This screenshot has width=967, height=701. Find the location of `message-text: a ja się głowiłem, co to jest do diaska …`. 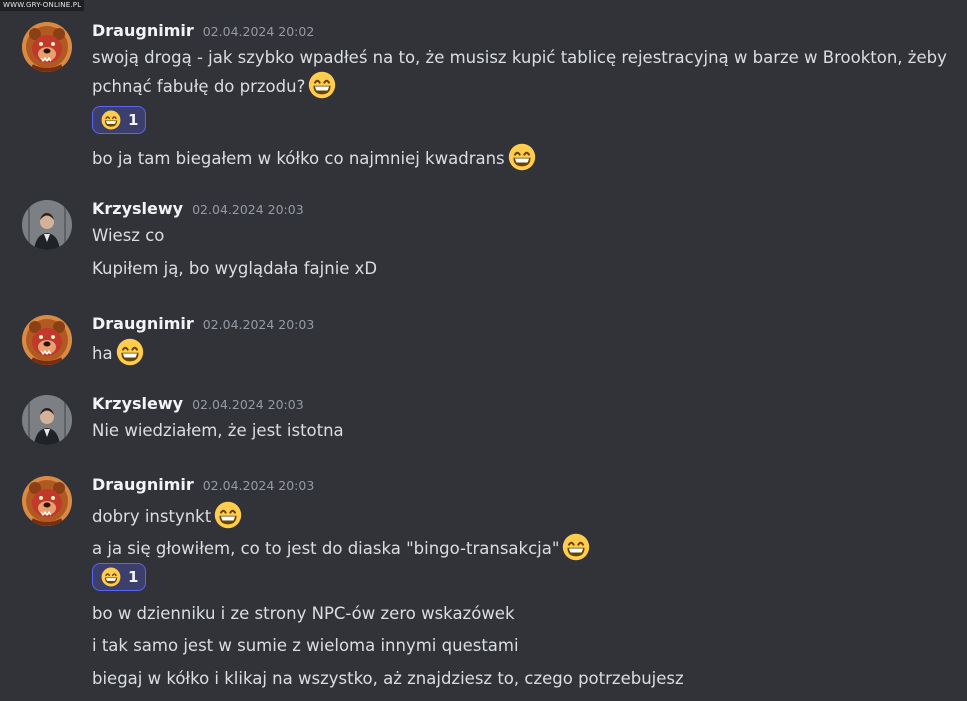

message-text: a ja się głowiłem, co to jest do diaska … is located at coordinates (341, 547).